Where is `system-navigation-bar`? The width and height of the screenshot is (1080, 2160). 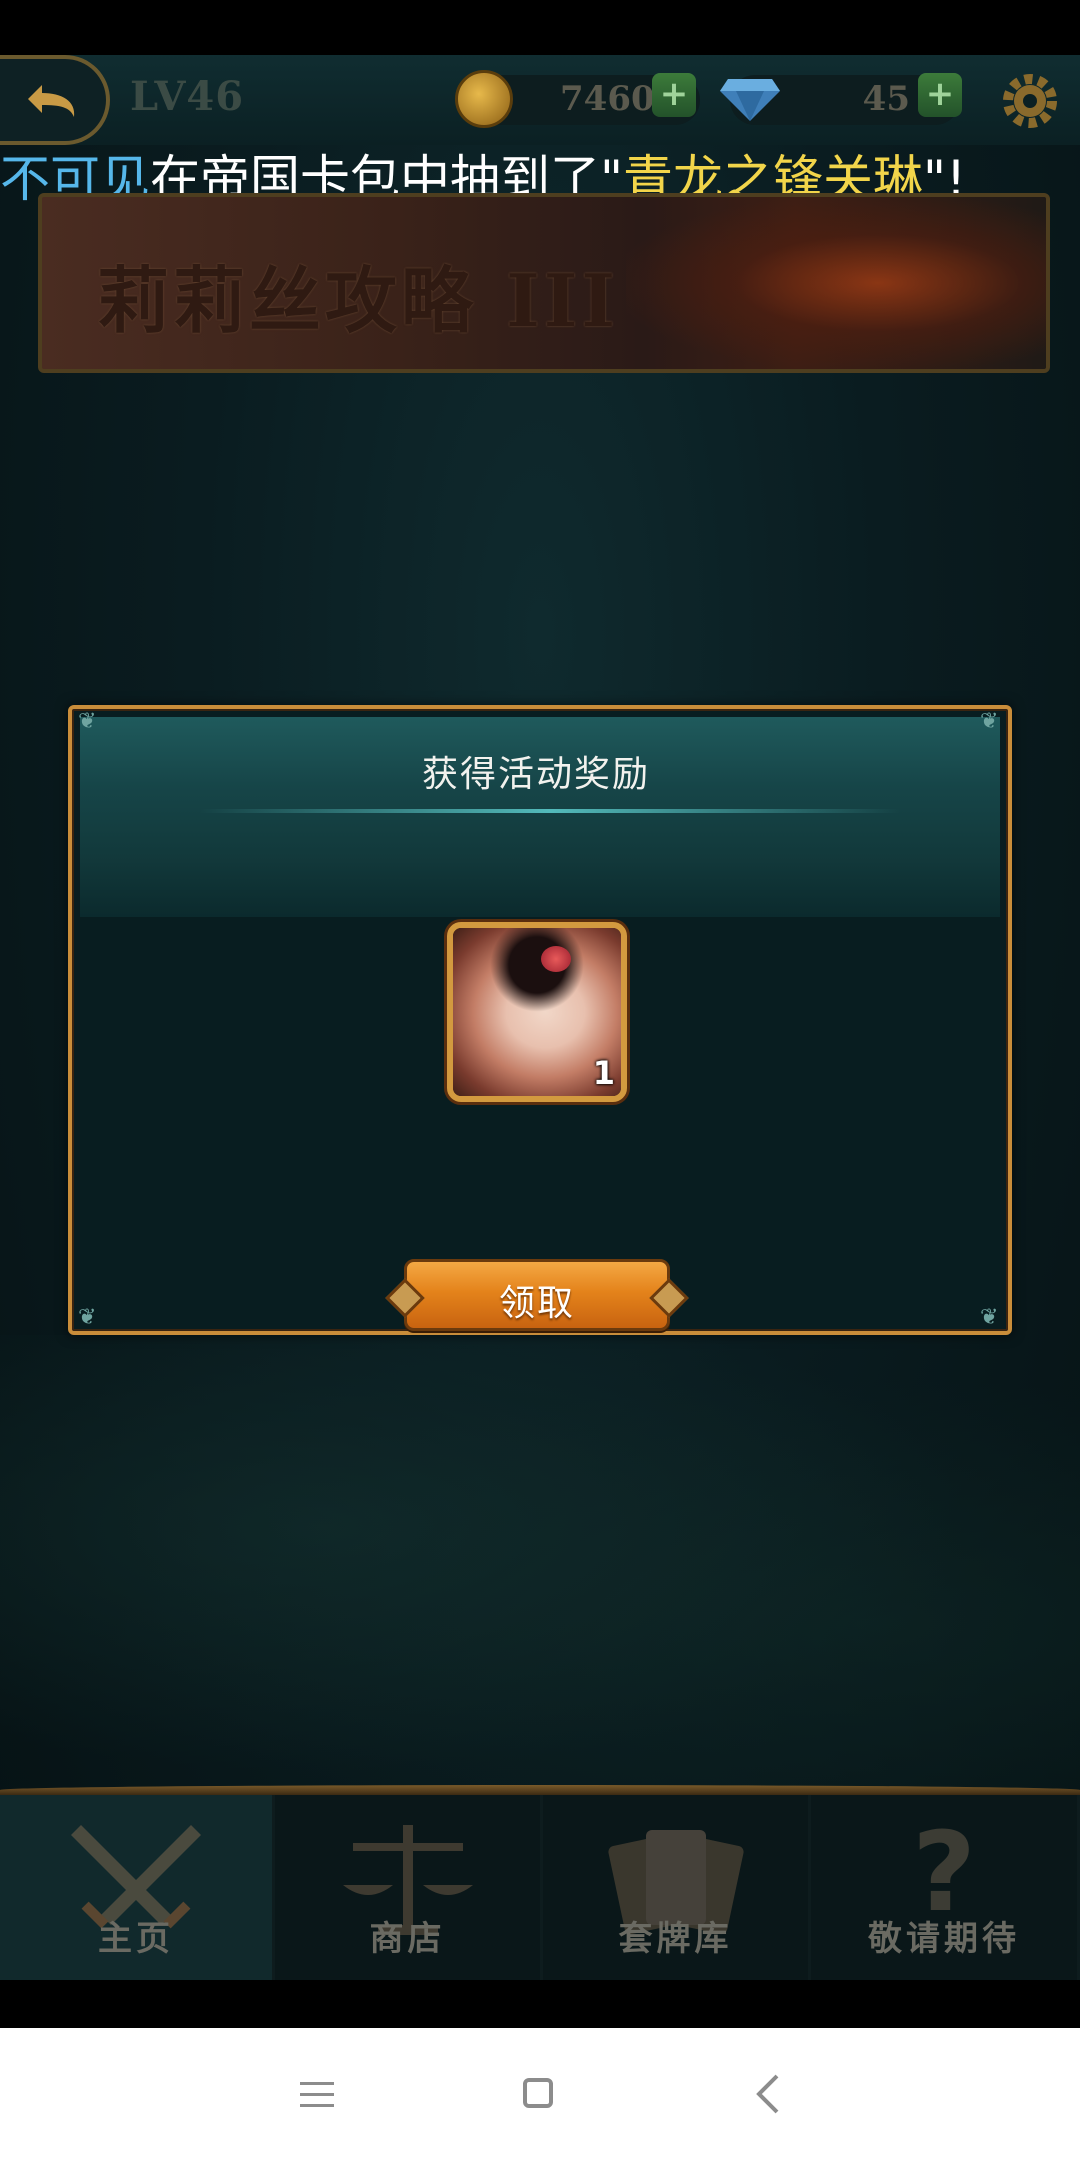 system-navigation-bar is located at coordinates (540, 2094).